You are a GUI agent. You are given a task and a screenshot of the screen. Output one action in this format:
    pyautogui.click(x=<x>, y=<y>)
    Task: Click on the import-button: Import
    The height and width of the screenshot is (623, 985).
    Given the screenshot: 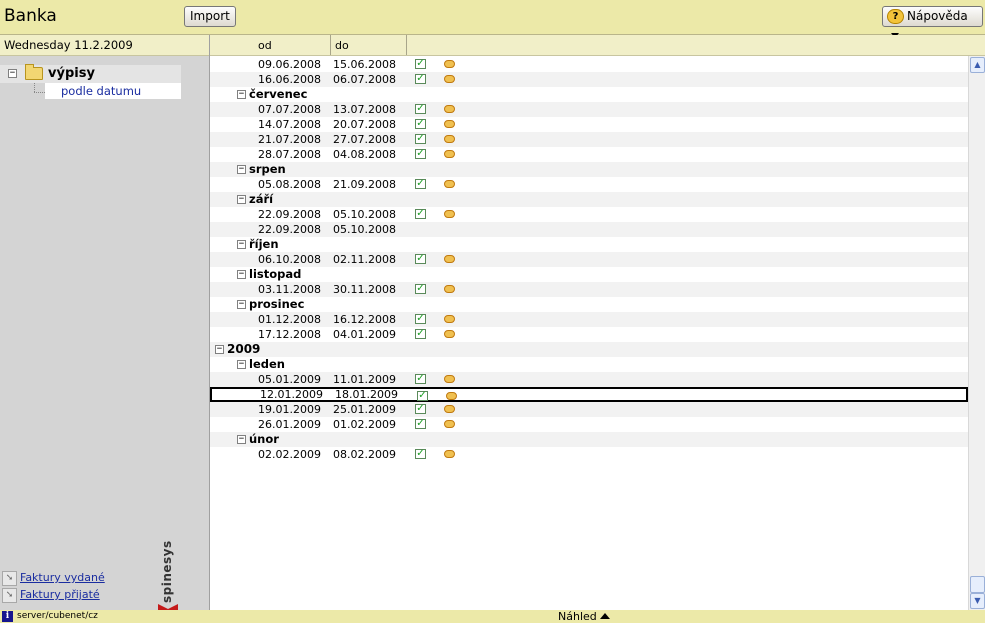 What is the action you would take?
    pyautogui.click(x=210, y=16)
    